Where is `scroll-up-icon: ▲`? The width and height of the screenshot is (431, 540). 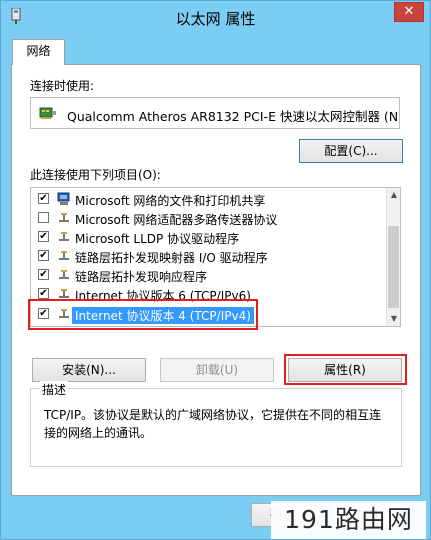
scroll-up-icon: ▲ is located at coordinates (394, 195).